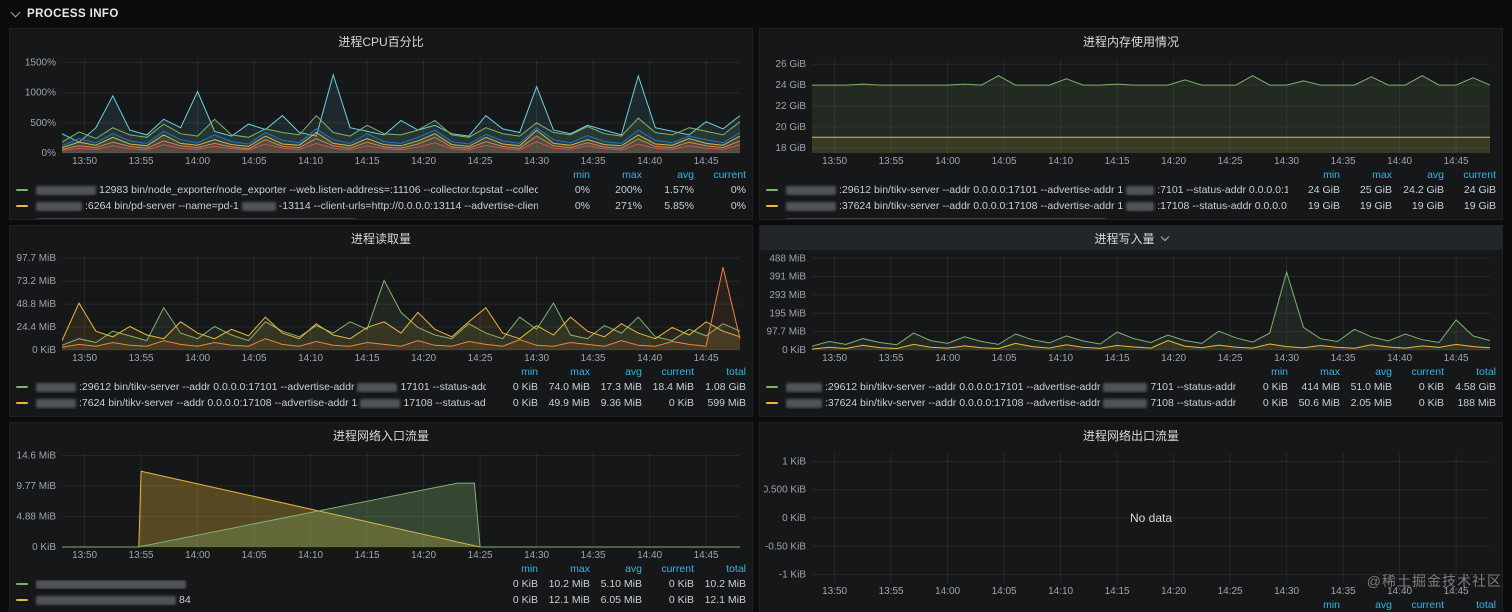 The width and height of the screenshot is (1512, 612). Describe the element at coordinates (628, 206) in the screenshot. I see `legend-stat-value: 271%` at that location.